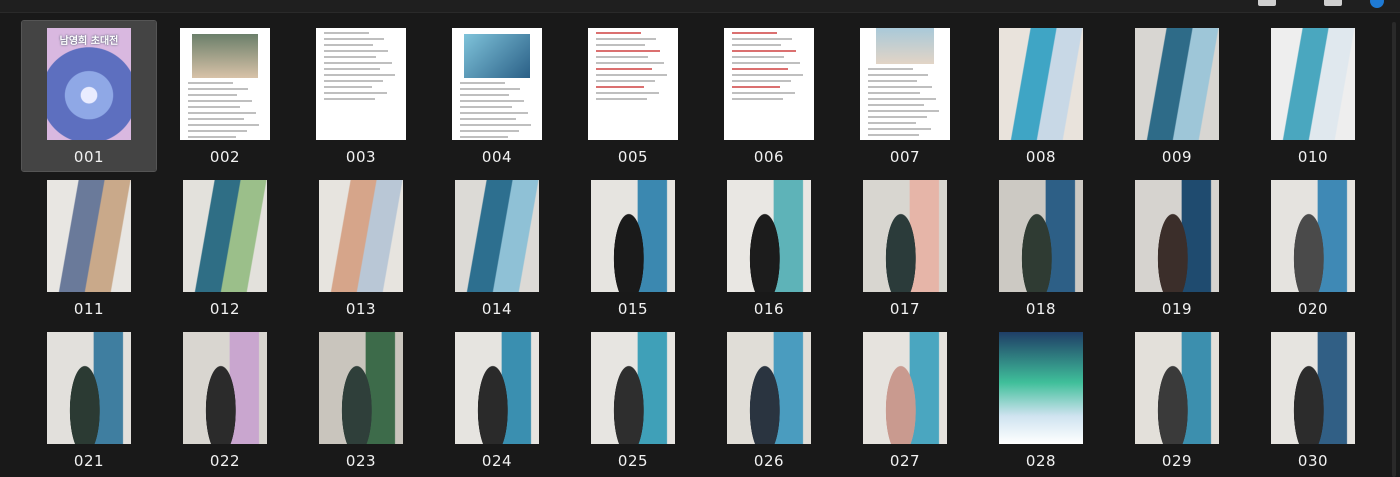  I want to click on thumbnail-item: 029, so click(1177, 400).